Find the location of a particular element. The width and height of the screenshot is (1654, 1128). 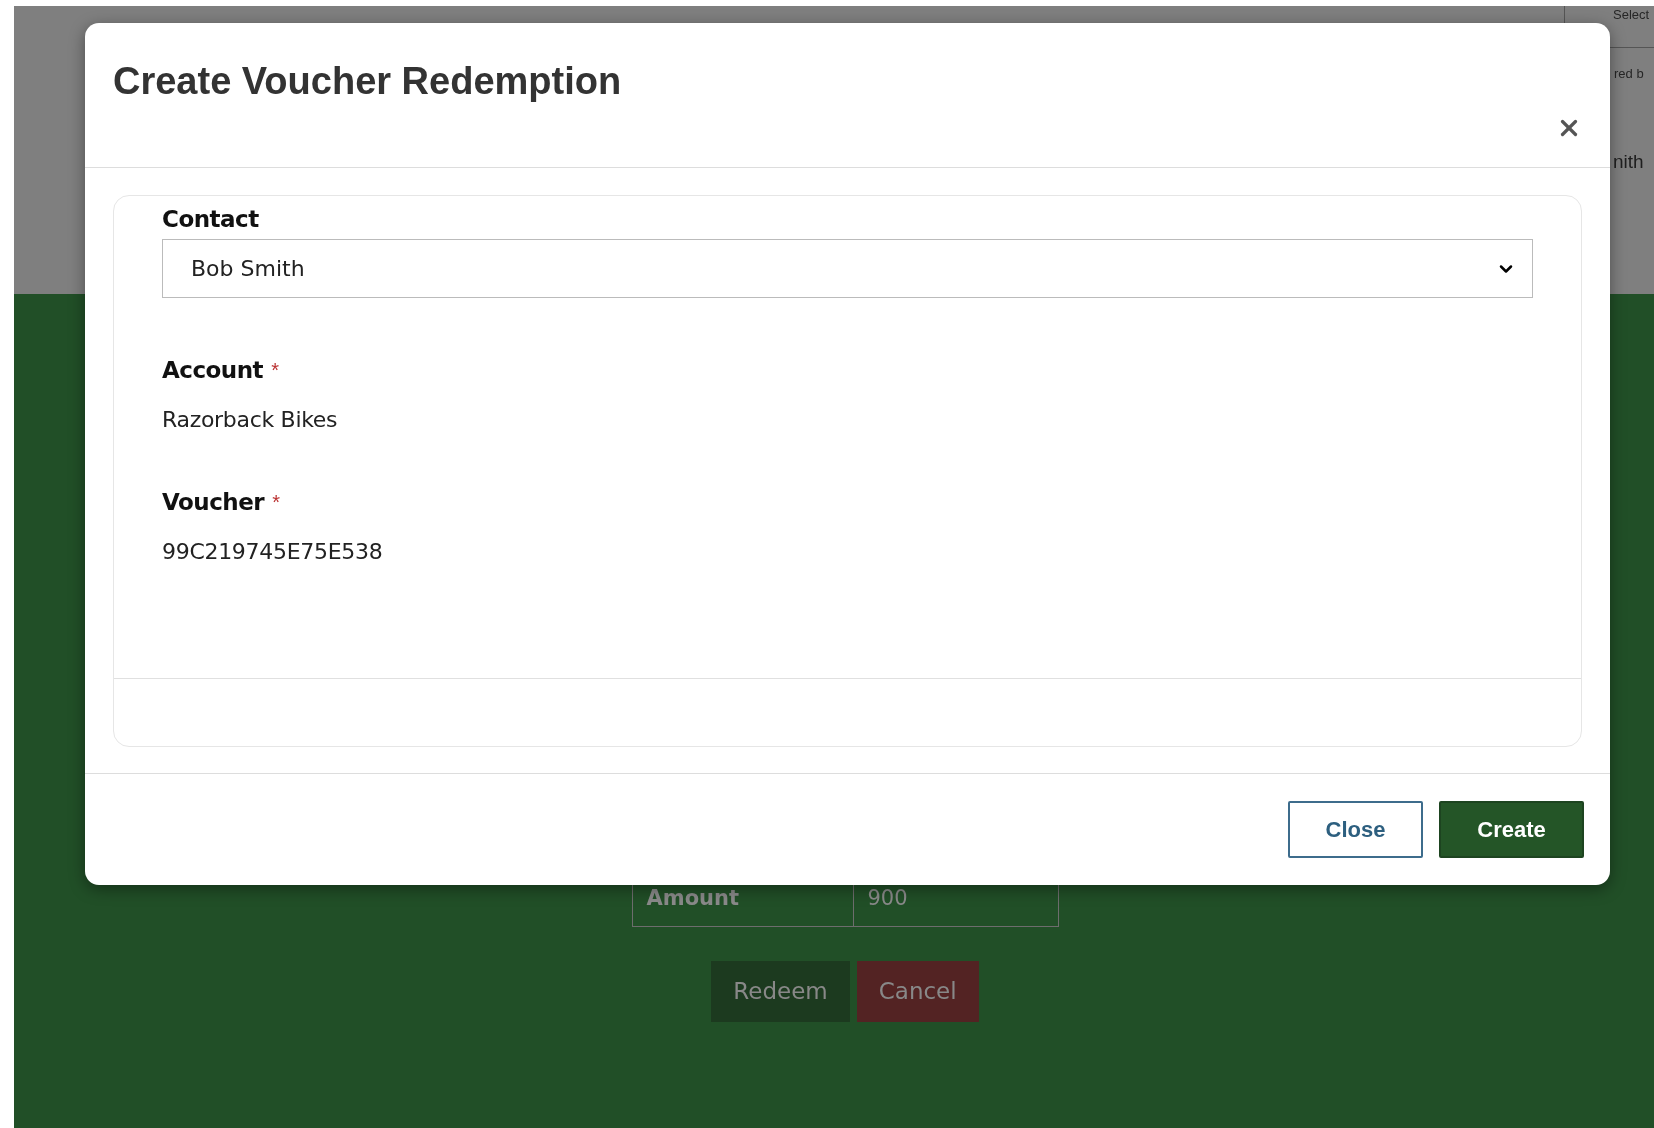

page-button: Cancel is located at coordinates (917, 991).